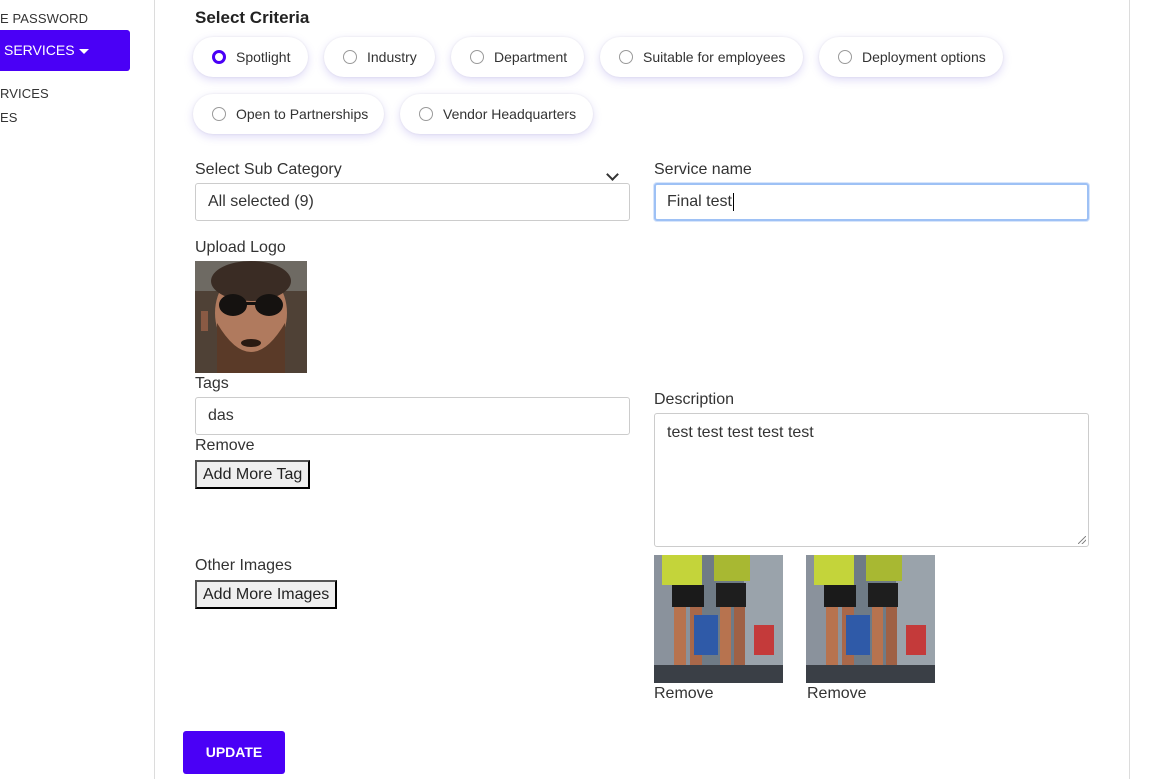 The image size is (1155, 779). Describe the element at coordinates (225, 446) in the screenshot. I see `tag-remove-link: Remove` at that location.